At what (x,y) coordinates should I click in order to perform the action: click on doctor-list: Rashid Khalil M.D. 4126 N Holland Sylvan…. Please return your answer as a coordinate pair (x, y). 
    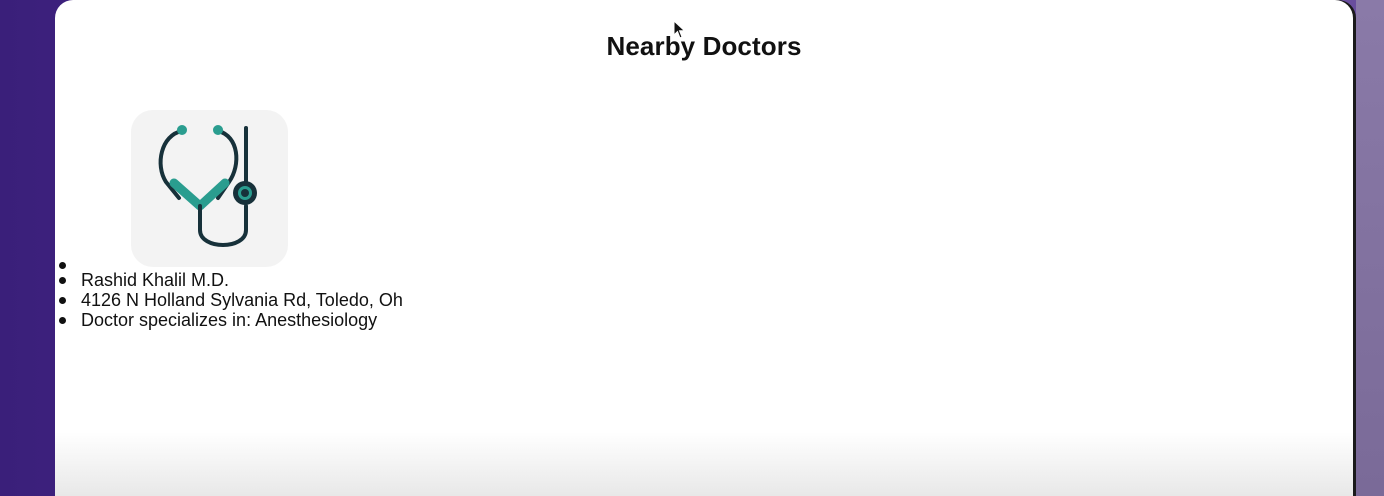
    Looking at the image, I should click on (231, 220).